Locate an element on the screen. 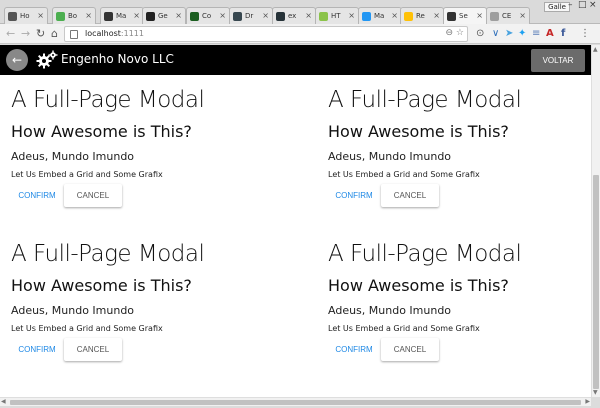 The width and height of the screenshot is (600, 408). pdf-extension-icon: A is located at coordinates (550, 33).